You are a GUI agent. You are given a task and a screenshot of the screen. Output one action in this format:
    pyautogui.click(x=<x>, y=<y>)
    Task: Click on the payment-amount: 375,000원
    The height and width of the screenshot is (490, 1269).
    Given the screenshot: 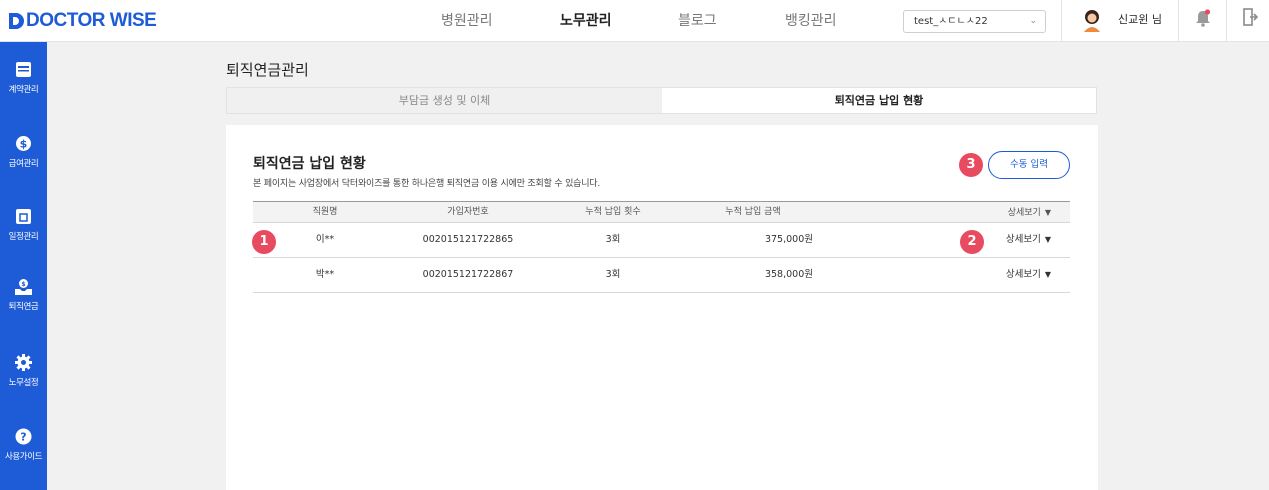 What is the action you would take?
    pyautogui.click(x=788, y=239)
    